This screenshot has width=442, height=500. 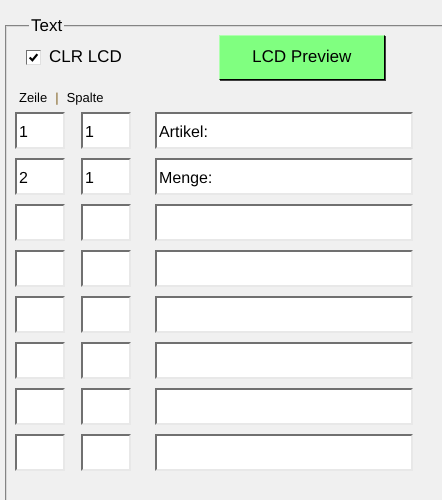 What do you see at coordinates (284, 130) in the screenshot?
I see `text-field: Artikel:` at bounding box center [284, 130].